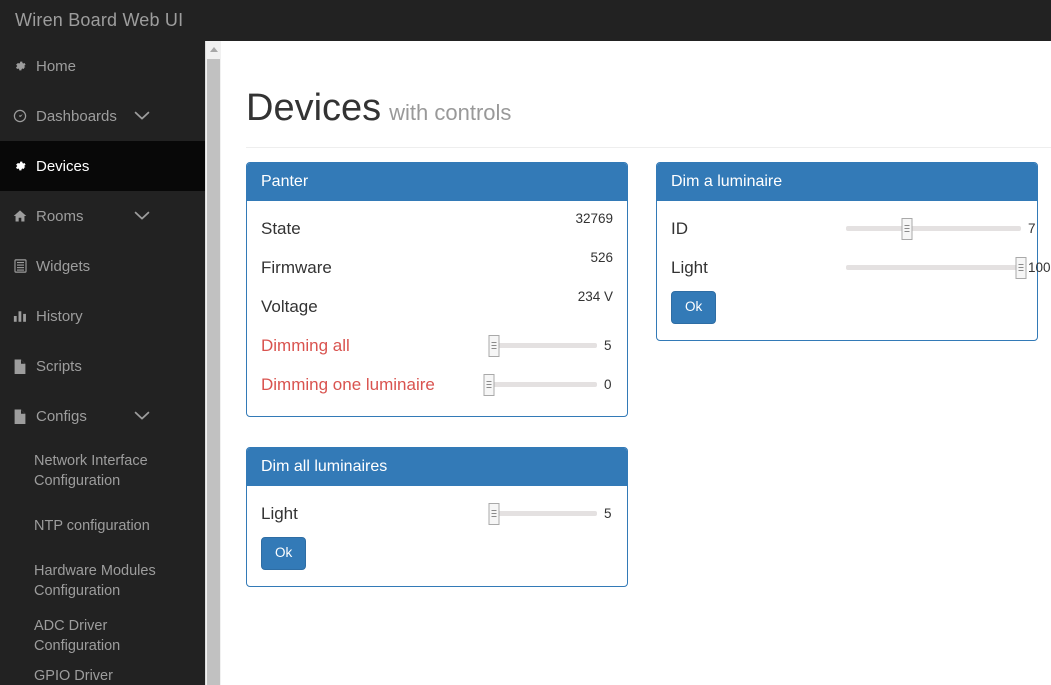 This screenshot has height=685, width=1051. What do you see at coordinates (77, 636) in the screenshot?
I see `sidebar-subitem-label: ADC Driver Configuration` at bounding box center [77, 636].